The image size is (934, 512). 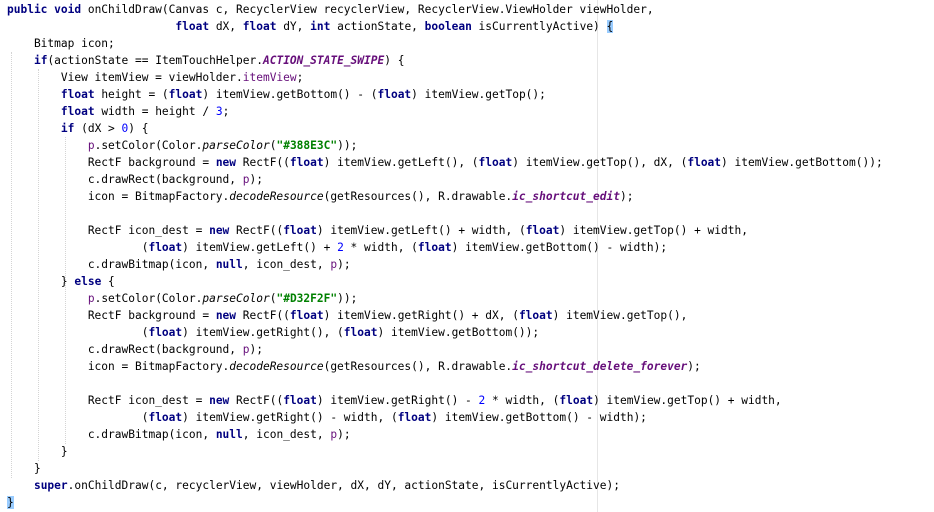 What do you see at coordinates (260, 247) in the screenshot?
I see `code-token: ) itemView.getLeft() +` at bounding box center [260, 247].